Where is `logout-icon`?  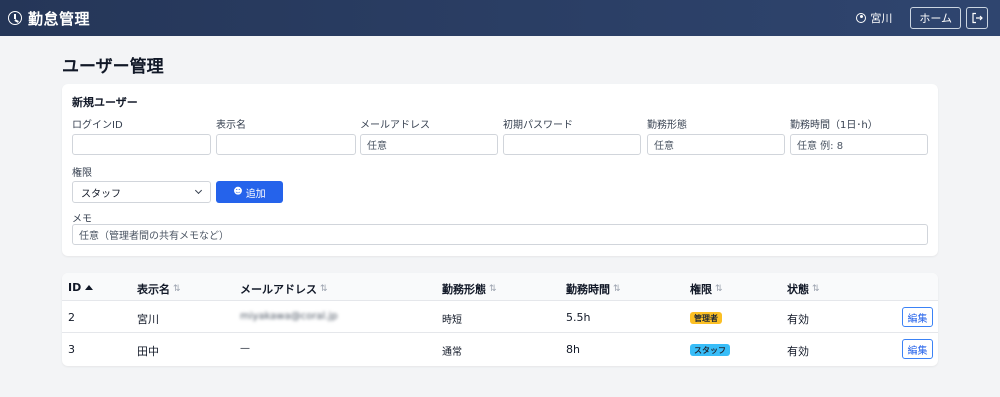
logout-icon is located at coordinates (977, 18).